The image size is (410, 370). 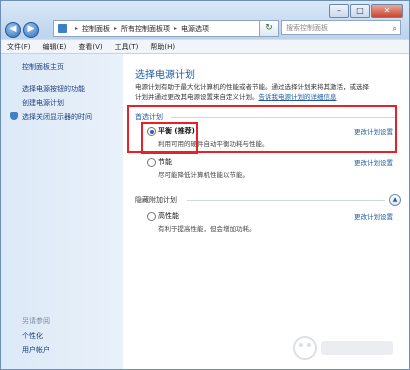 What do you see at coordinates (43, 67) in the screenshot?
I see `sidebar-item-home: 控制面板主页` at bounding box center [43, 67].